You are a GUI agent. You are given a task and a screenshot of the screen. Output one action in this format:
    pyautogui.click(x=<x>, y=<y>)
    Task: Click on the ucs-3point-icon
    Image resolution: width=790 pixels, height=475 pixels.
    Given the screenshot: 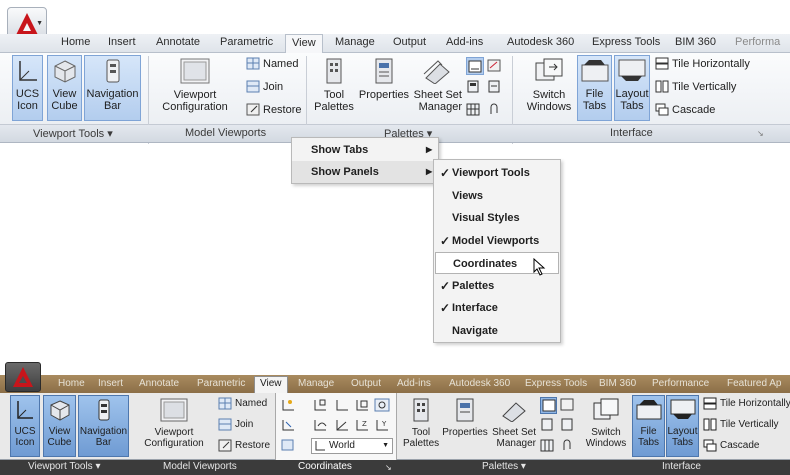 What is the action you would take?
    pyautogui.click(x=342, y=425)
    